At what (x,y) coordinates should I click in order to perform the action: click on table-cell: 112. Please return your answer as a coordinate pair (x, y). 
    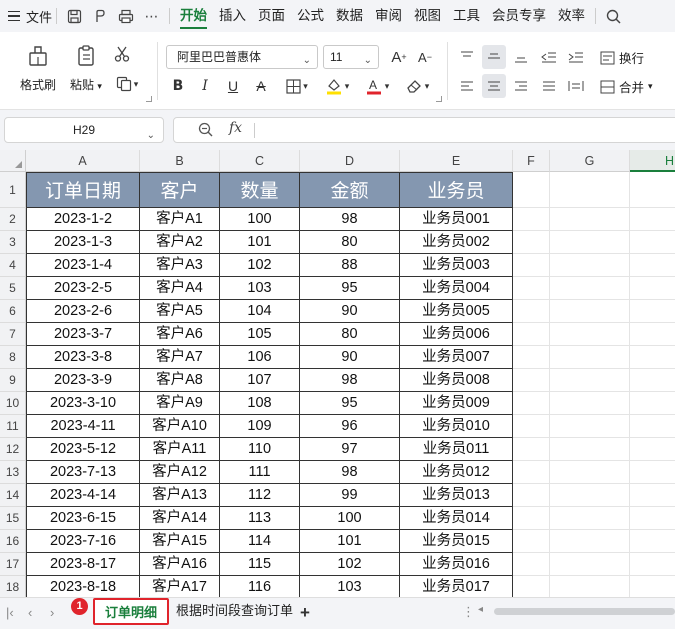
    Looking at the image, I should click on (260, 495).